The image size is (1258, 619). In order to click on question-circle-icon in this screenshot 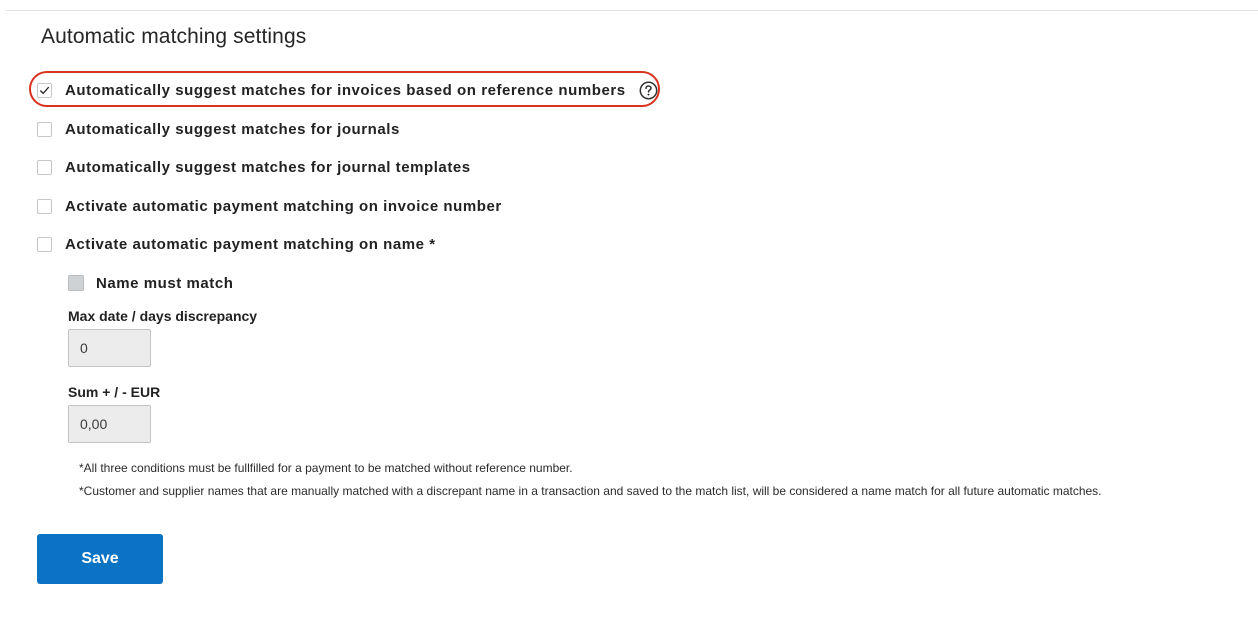, I will do `click(648, 90)`.